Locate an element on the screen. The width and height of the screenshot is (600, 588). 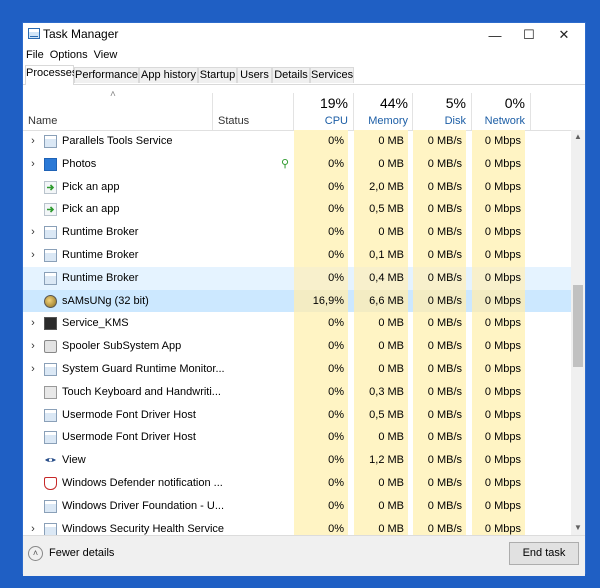
vertical-scrollbar: ▲ ▼ is located at coordinates (578, 332).